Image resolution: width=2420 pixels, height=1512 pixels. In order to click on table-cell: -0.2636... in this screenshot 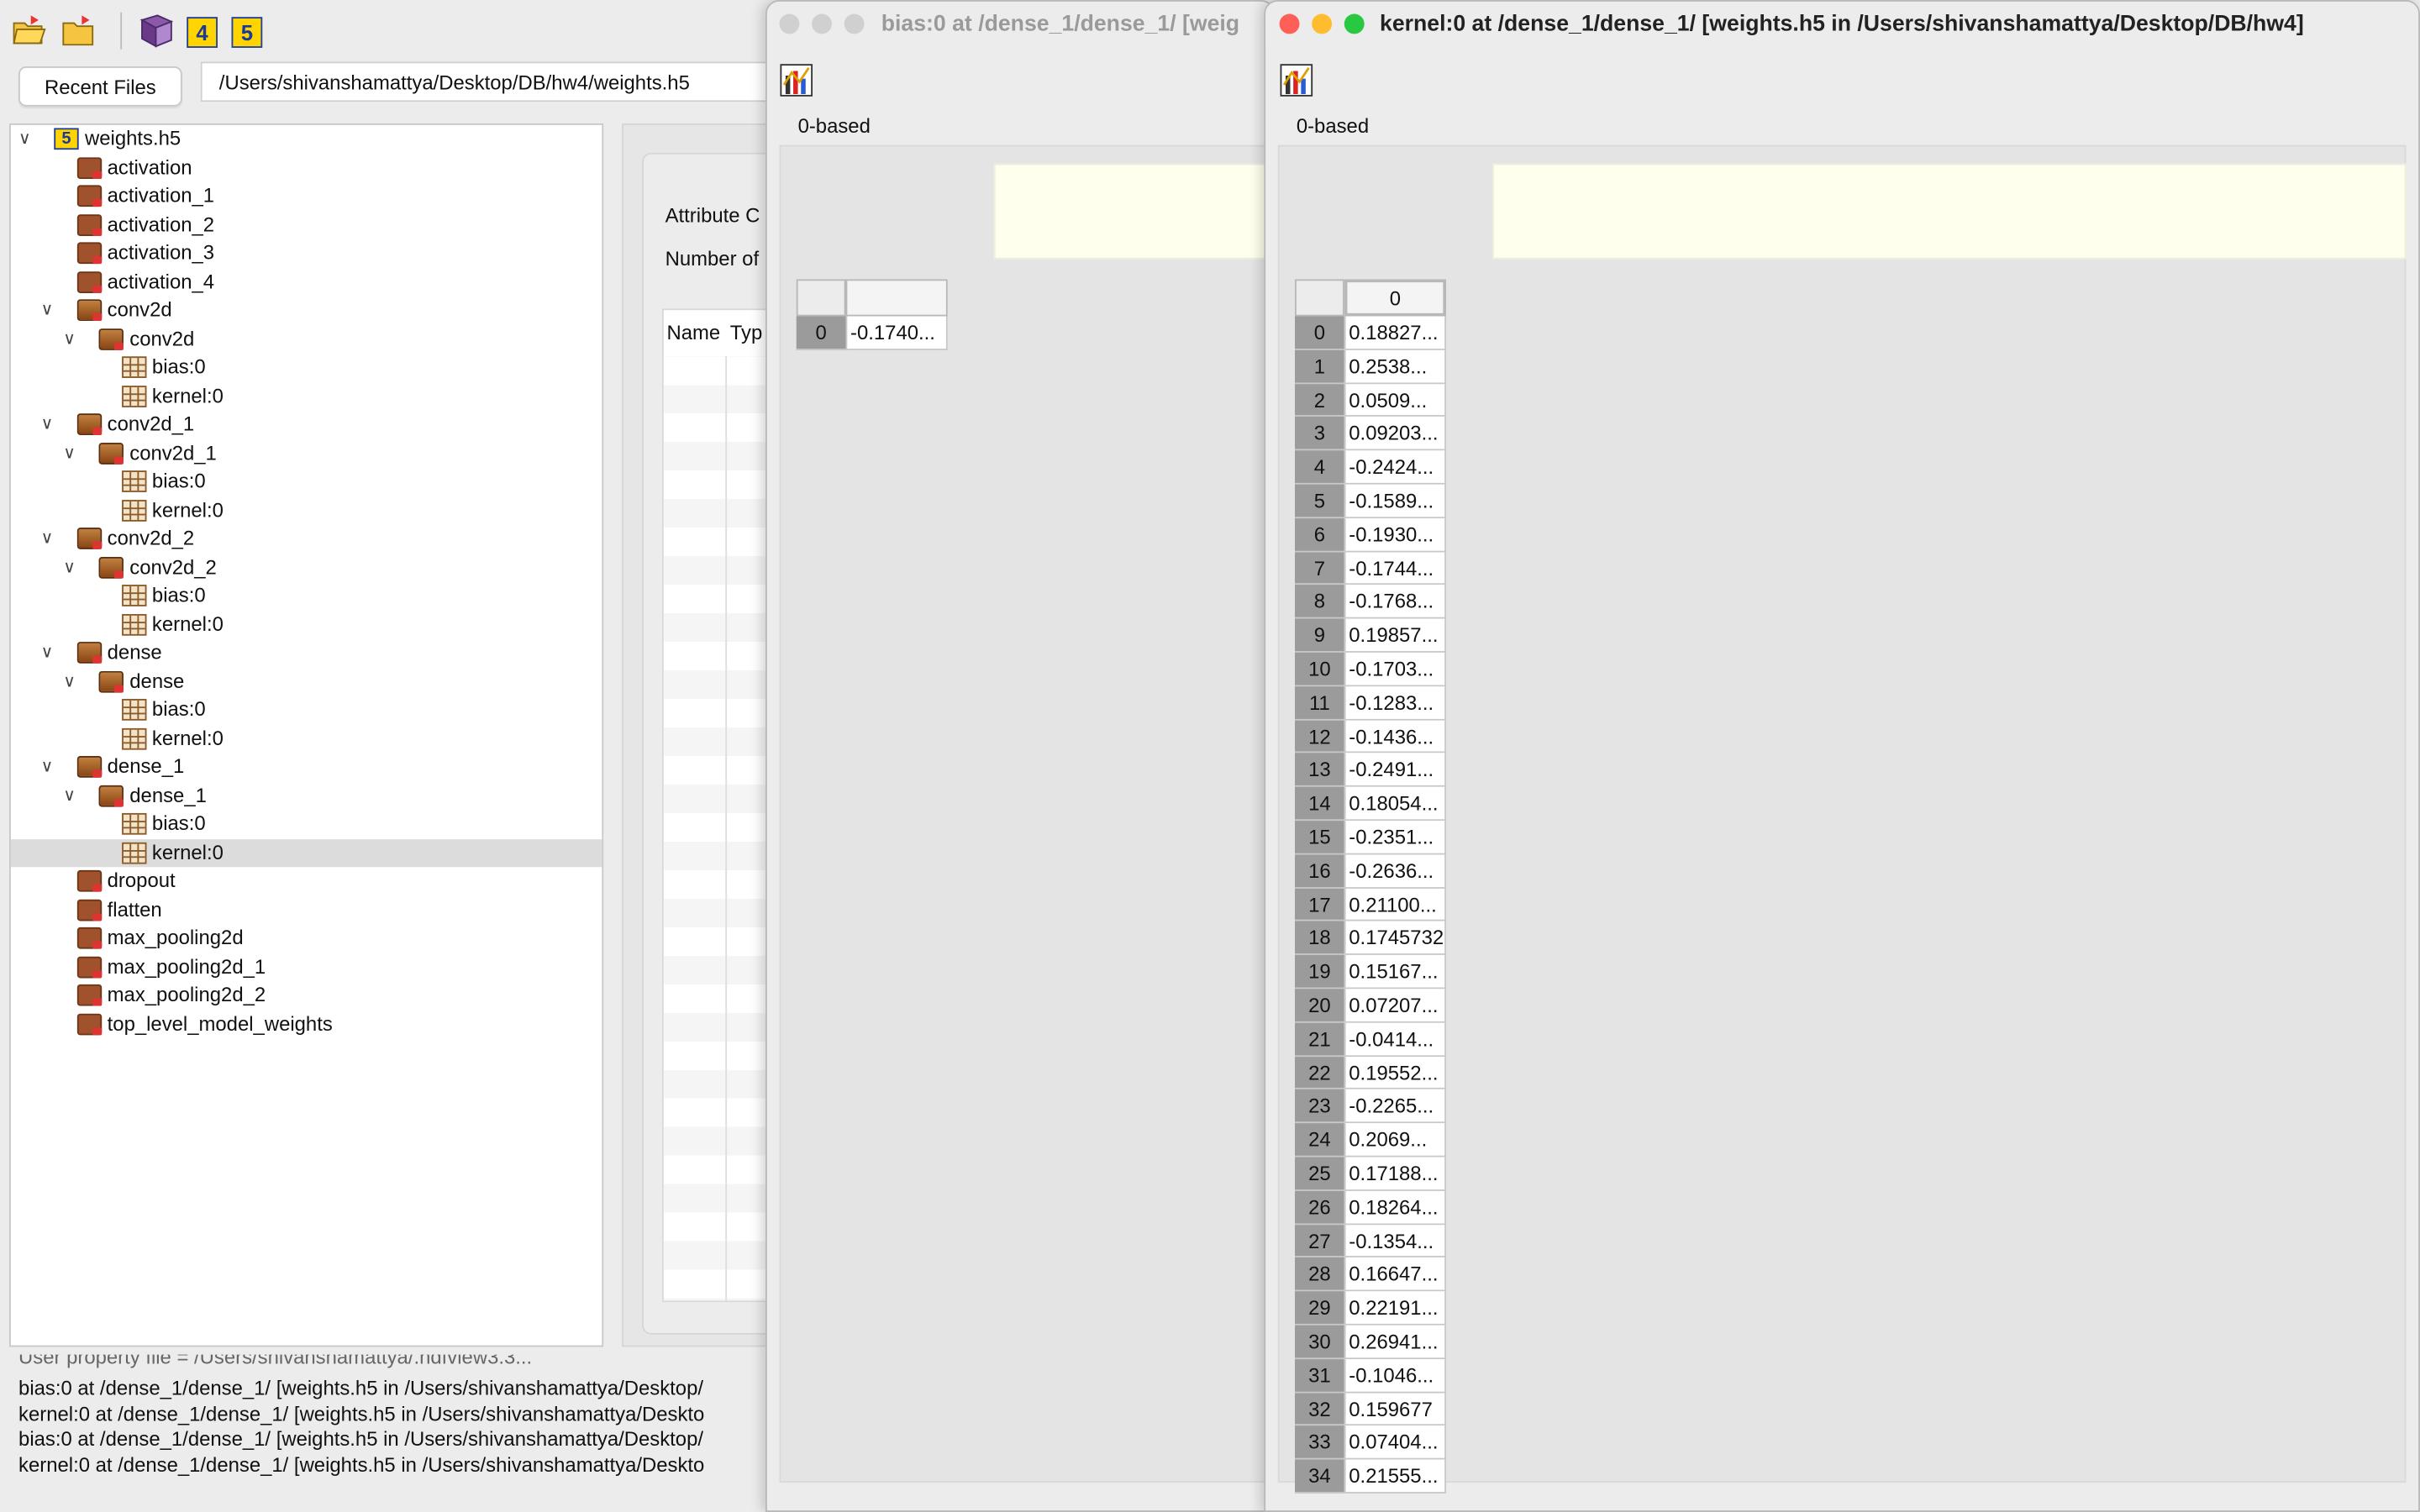, I will do `click(1395, 871)`.